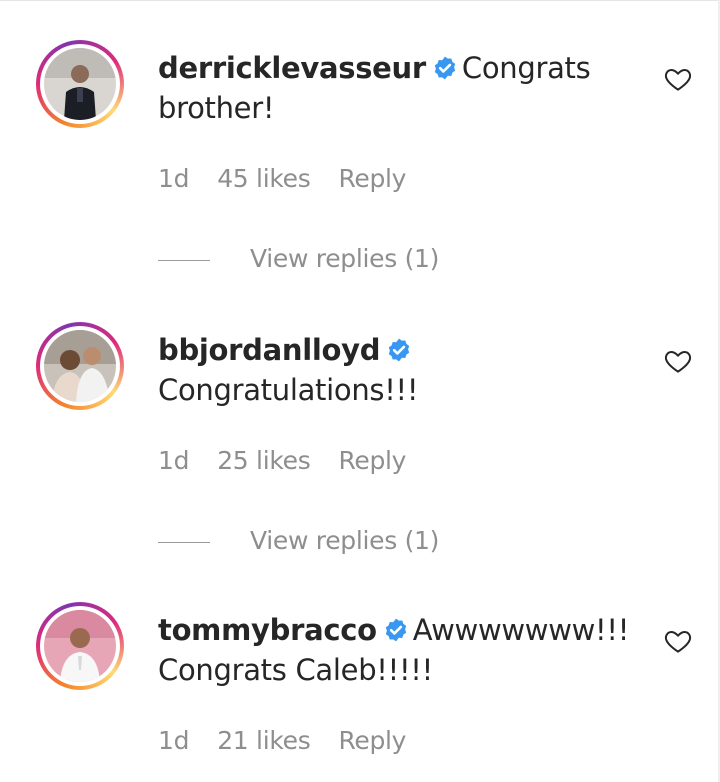 Image resolution: width=720 pixels, height=782 pixels. Describe the element at coordinates (398, 88) in the screenshot. I see `comment-text: derricklevasseur Congrats brother!` at that location.